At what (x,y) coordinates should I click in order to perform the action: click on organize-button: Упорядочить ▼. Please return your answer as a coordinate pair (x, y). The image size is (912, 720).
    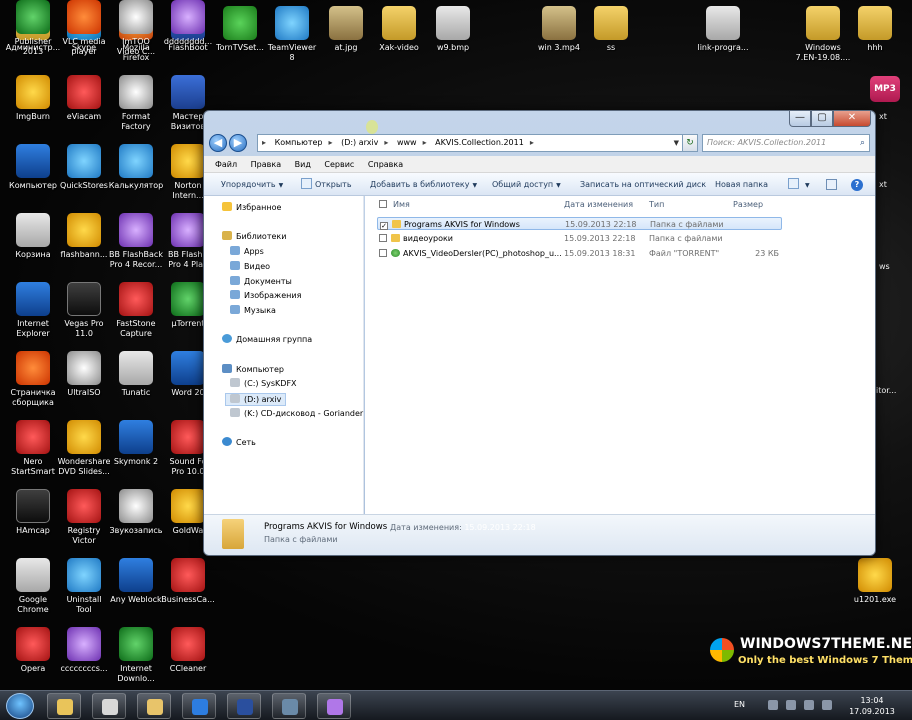
    Looking at the image, I should click on (252, 185).